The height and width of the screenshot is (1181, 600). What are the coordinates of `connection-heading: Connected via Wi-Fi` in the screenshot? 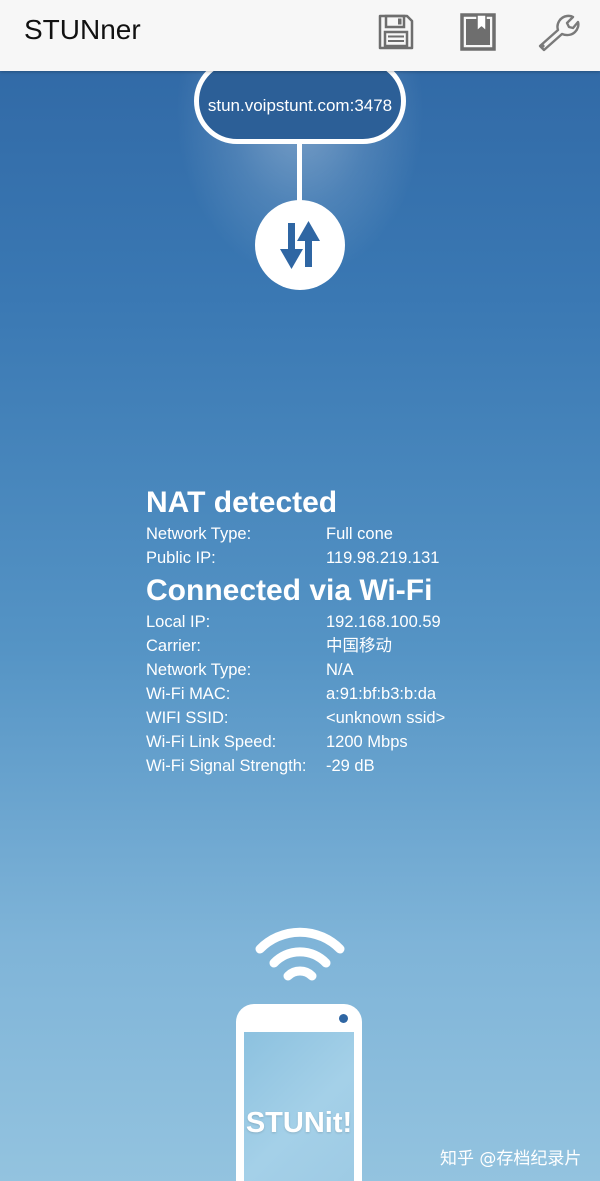 It's located at (289, 590).